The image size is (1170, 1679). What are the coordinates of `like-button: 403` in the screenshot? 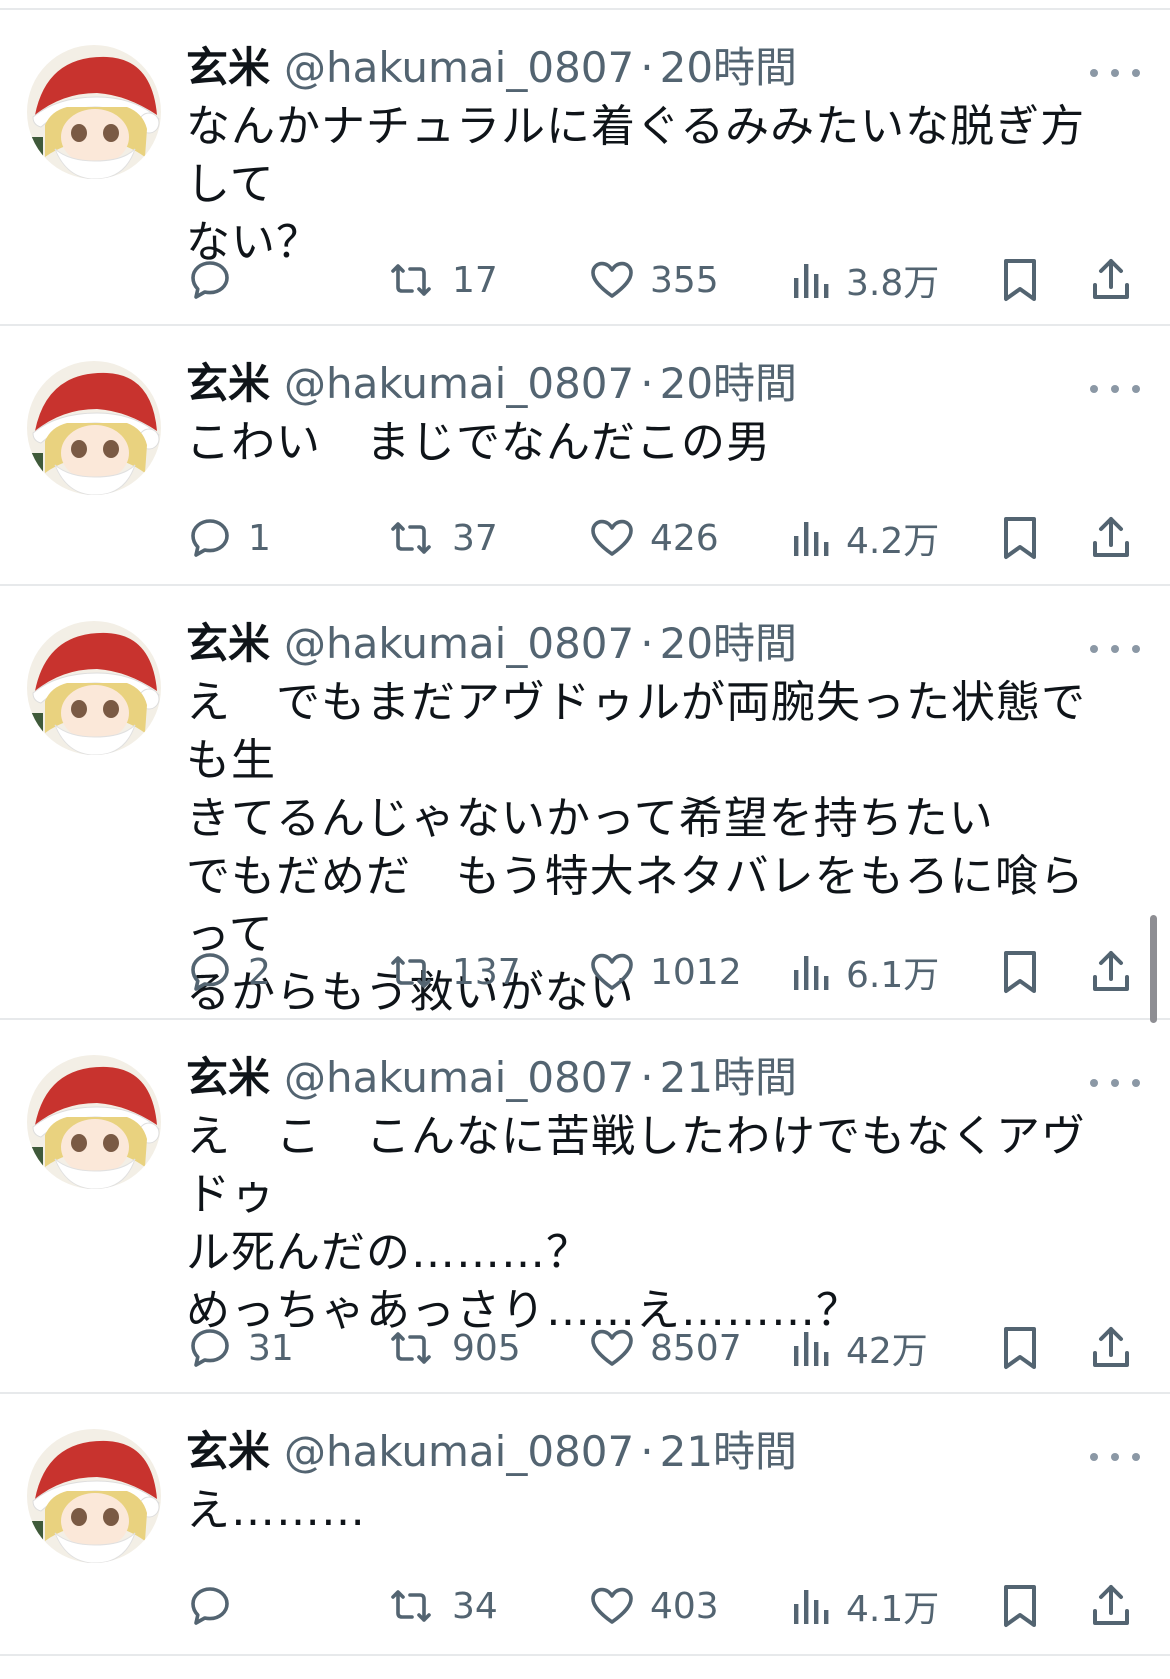 It's located at (653, 1606).